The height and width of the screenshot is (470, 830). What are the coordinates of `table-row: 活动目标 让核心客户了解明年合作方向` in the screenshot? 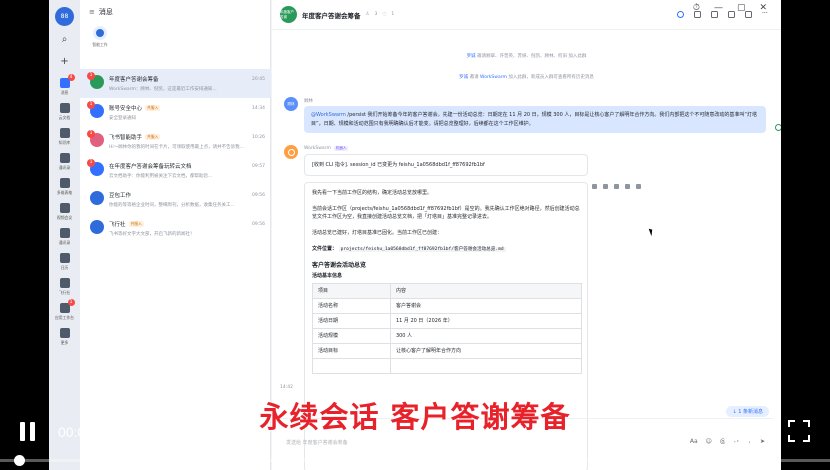 It's located at (447, 351).